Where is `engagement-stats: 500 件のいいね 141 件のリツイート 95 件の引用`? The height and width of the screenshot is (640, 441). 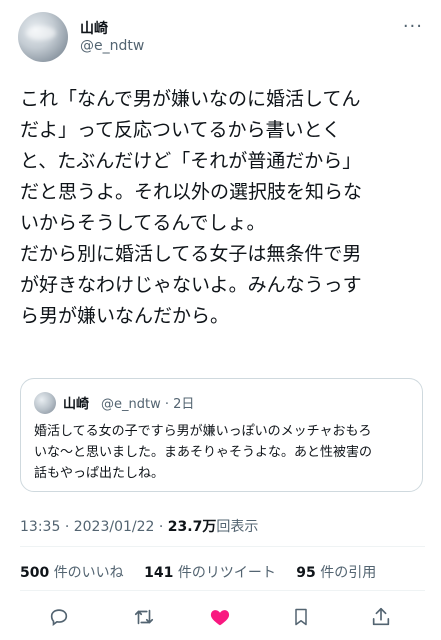 engagement-stats: 500 件のいいね 141 件のリツイート 95 件の引用 is located at coordinates (206, 572).